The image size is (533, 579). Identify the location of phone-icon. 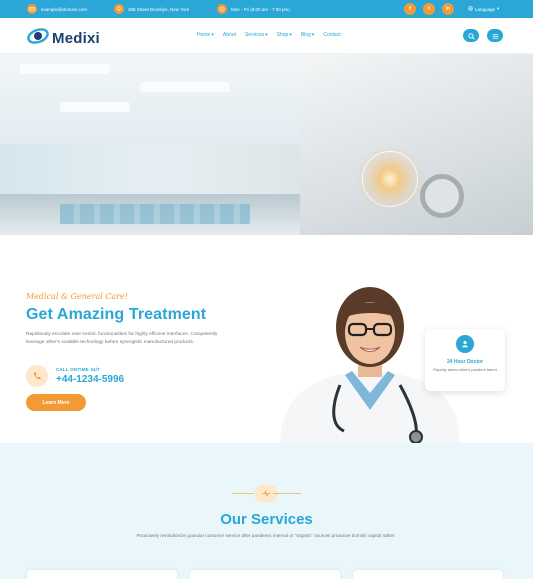
(37, 376).